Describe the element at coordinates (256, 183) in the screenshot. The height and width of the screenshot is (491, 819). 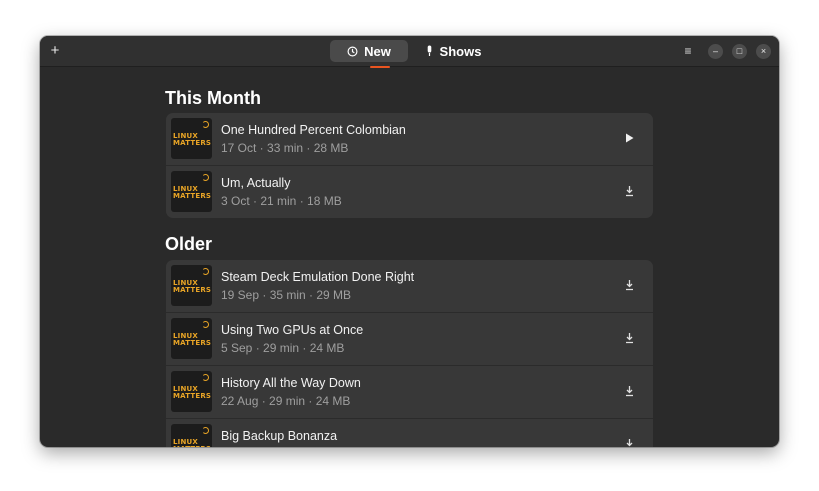
I see `episode-title: Um, Actually` at that location.